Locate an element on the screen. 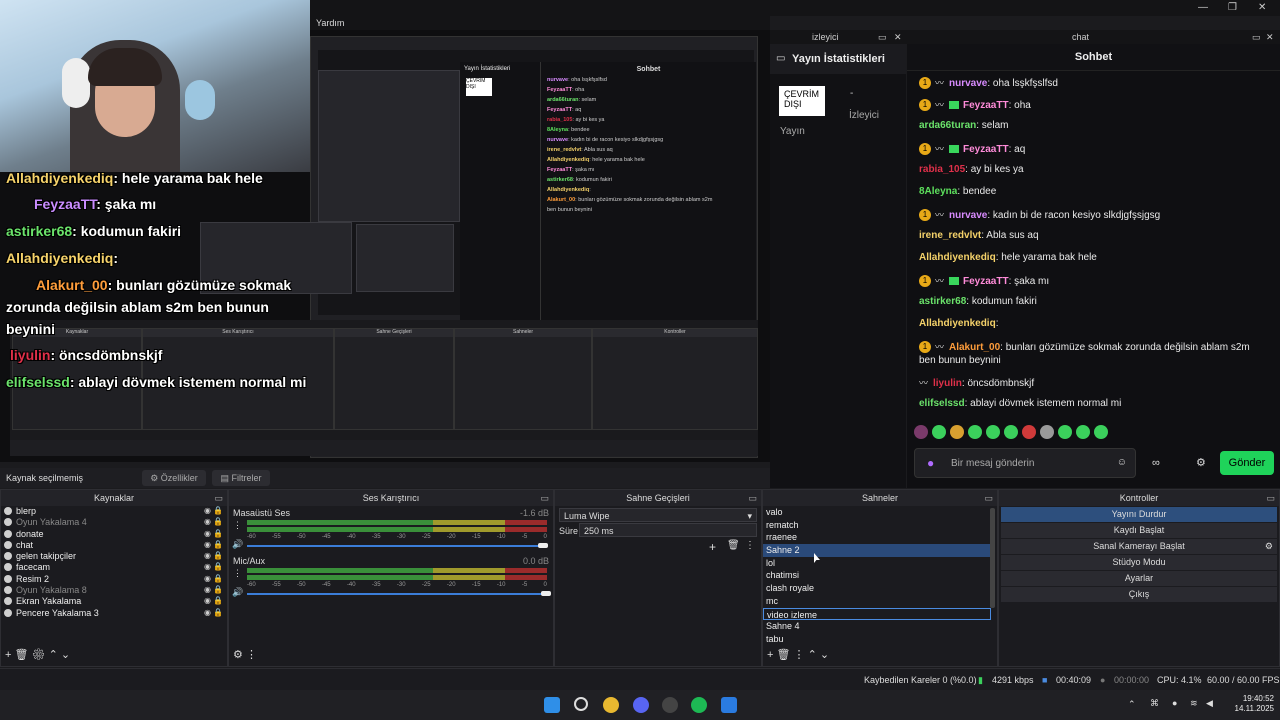 The height and width of the screenshot is (720, 1280). control-button: Sanal Kamerayı Başlat ⚙ is located at coordinates (1139, 546).